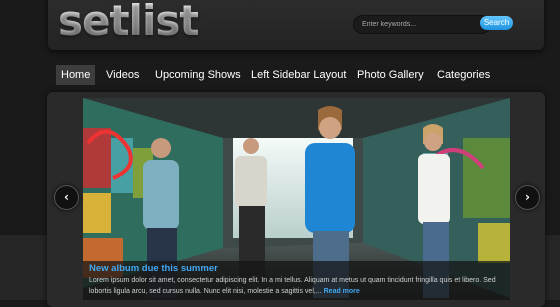 The height and width of the screenshot is (307, 560). What do you see at coordinates (198, 75) in the screenshot?
I see `nav-item-upcoming-shows: Upcoming Shows` at bounding box center [198, 75].